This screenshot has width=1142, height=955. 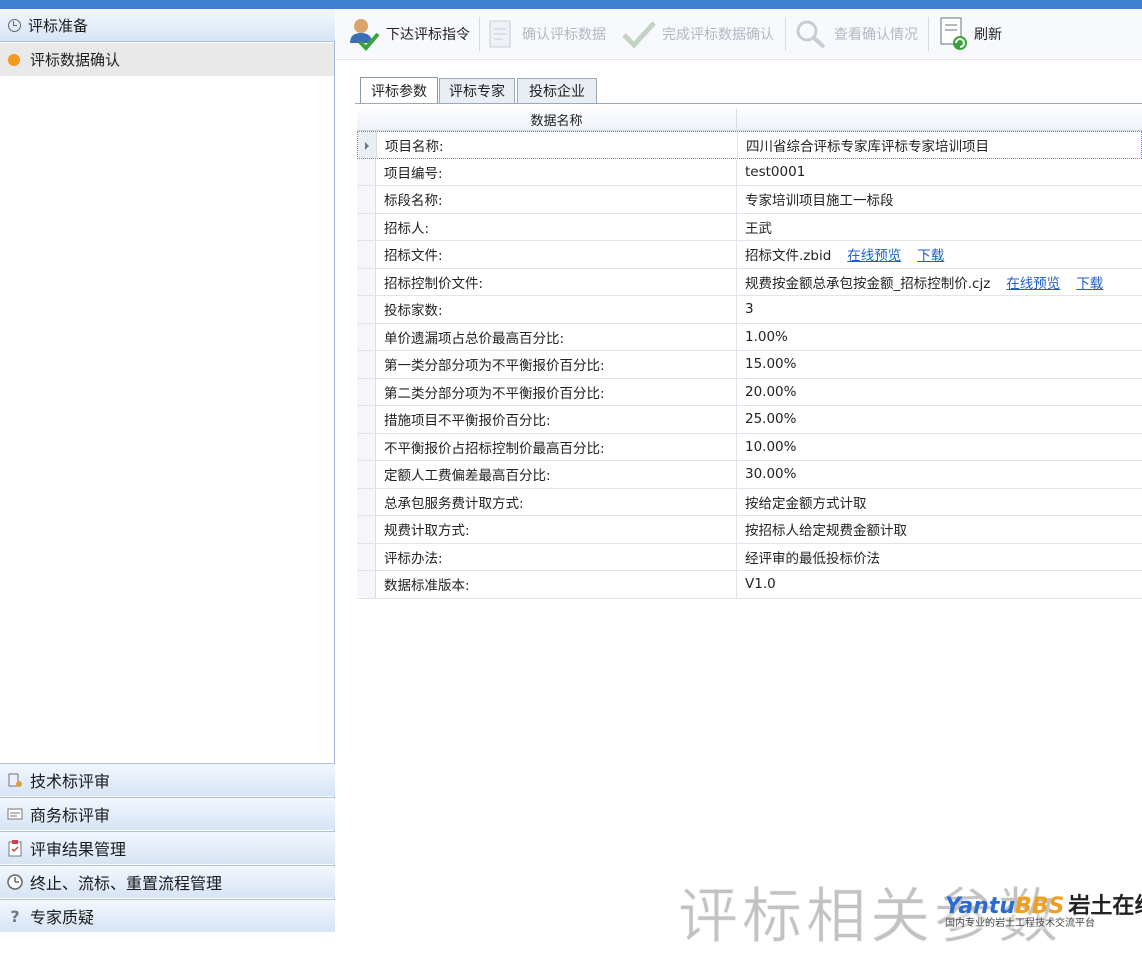 I want to click on cell-param-value: 25.00%, so click(x=939, y=419).